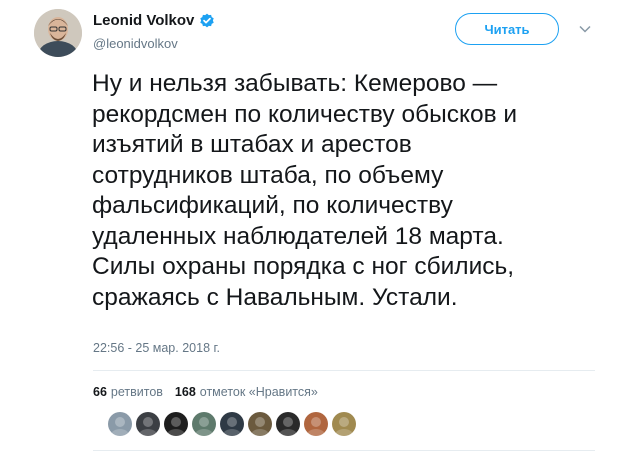  What do you see at coordinates (136, 392) in the screenshot?
I see `retweets-label: ретвитов` at bounding box center [136, 392].